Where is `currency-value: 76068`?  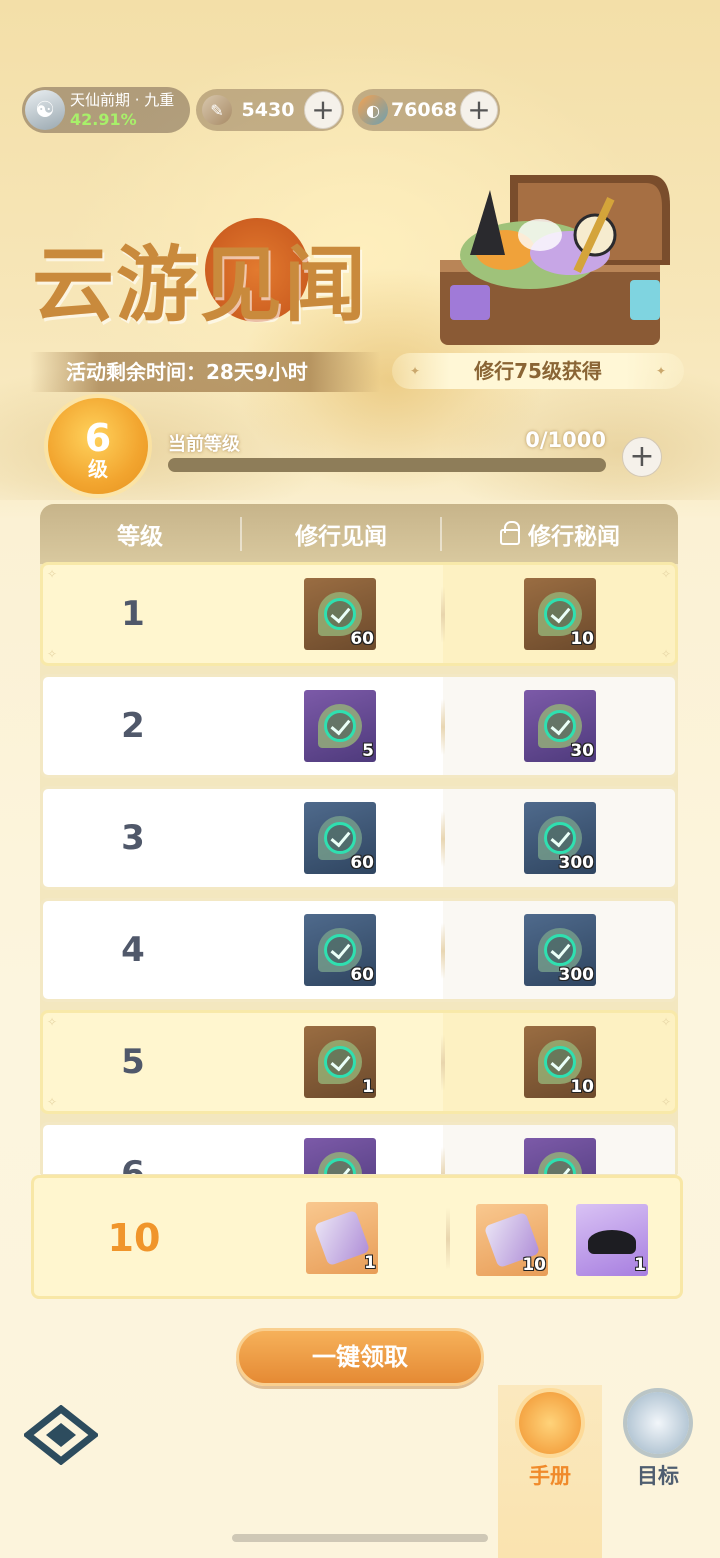
currency-value: 76068 is located at coordinates (424, 110).